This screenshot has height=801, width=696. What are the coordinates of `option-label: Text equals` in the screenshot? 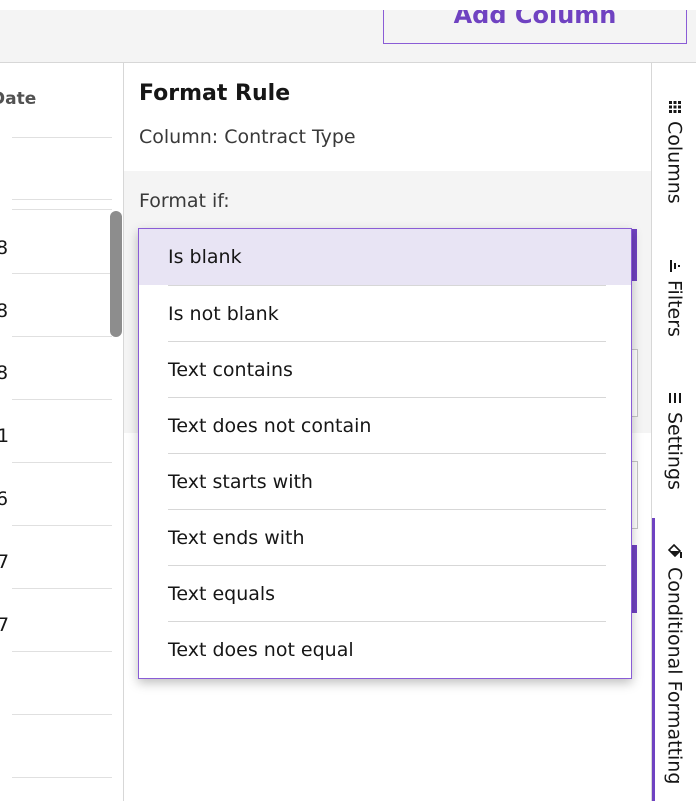 It's located at (222, 594).